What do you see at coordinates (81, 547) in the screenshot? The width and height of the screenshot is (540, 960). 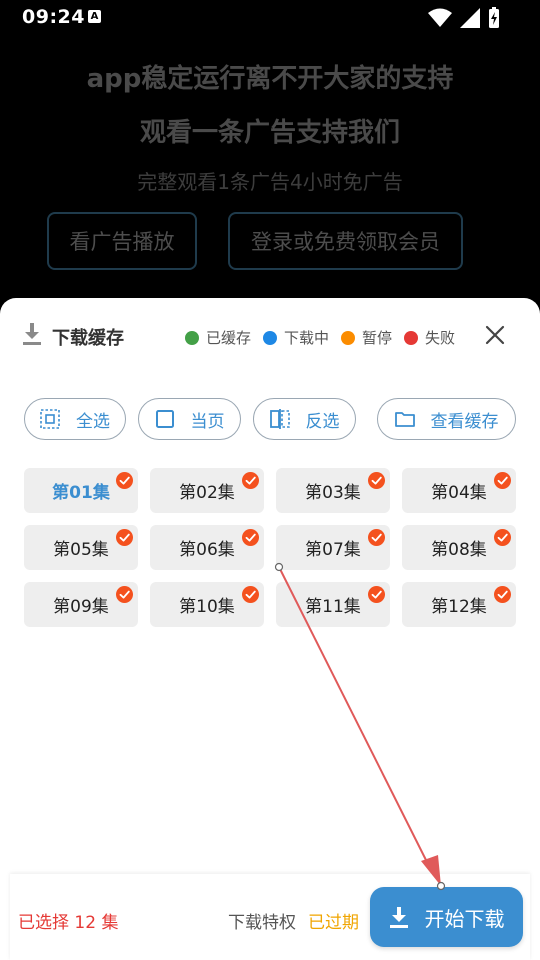 I see `episode-item: 第05集` at bounding box center [81, 547].